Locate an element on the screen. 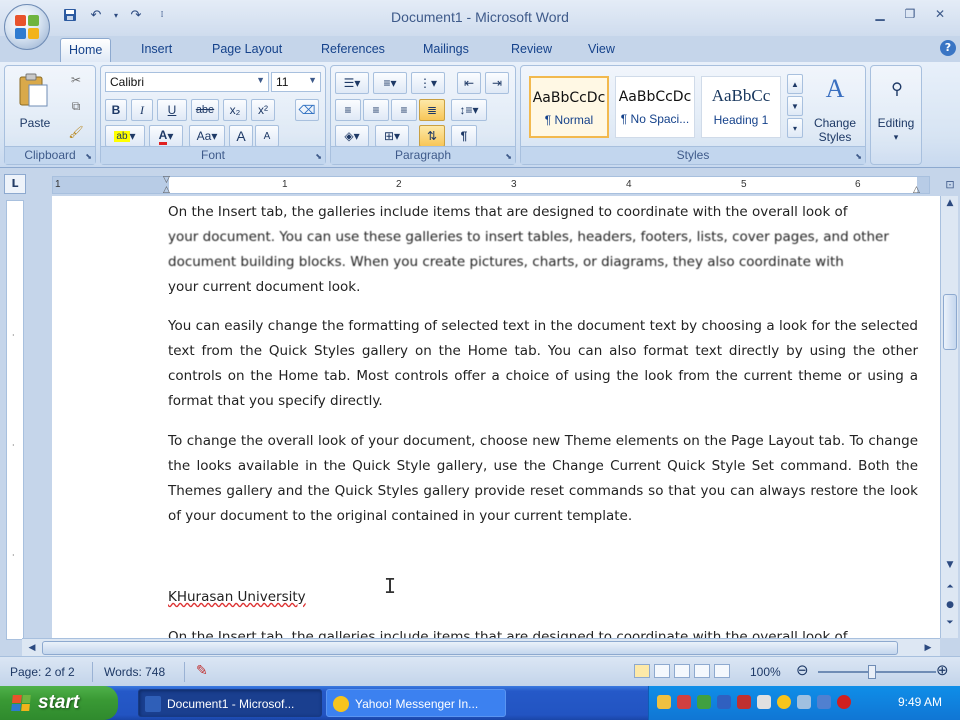  print-layout-icon is located at coordinates (642, 671).